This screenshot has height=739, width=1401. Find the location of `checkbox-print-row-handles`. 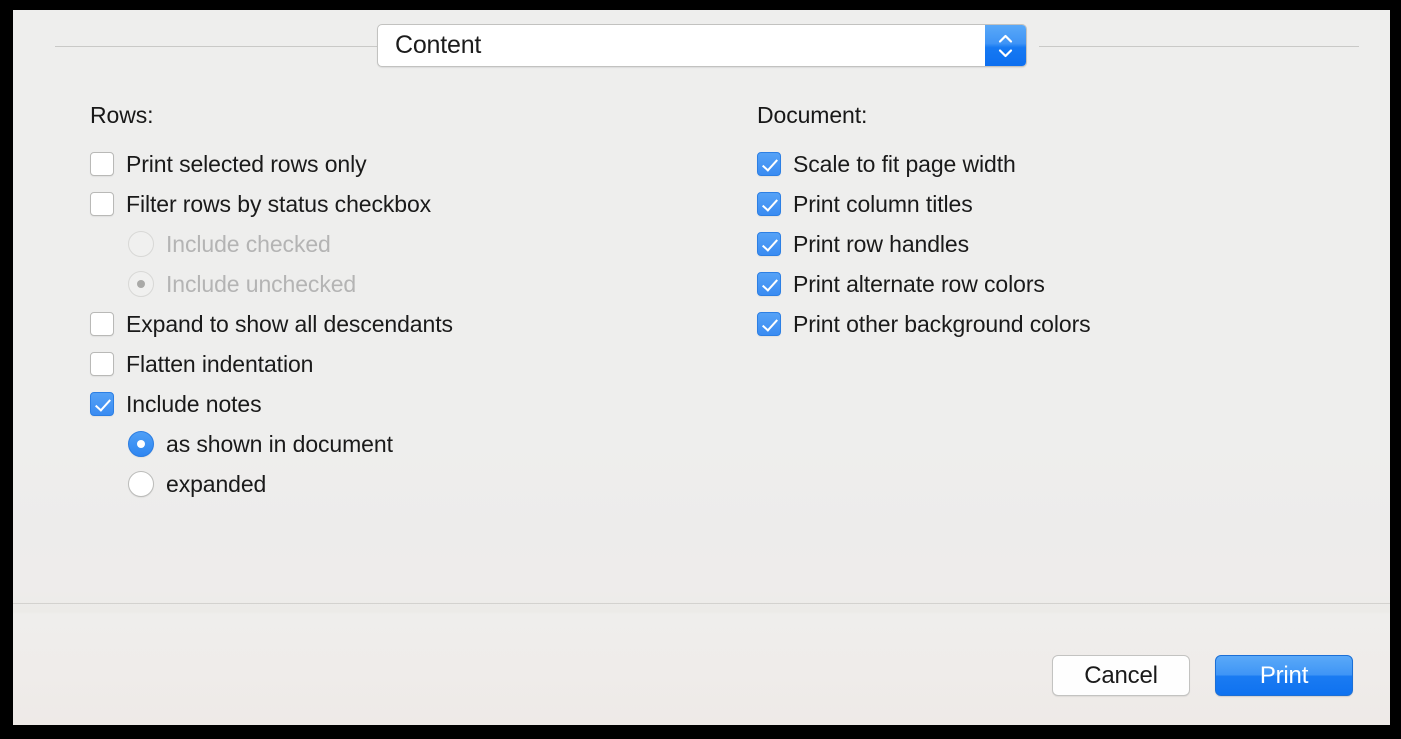

checkbox-print-row-handles is located at coordinates (769, 244).